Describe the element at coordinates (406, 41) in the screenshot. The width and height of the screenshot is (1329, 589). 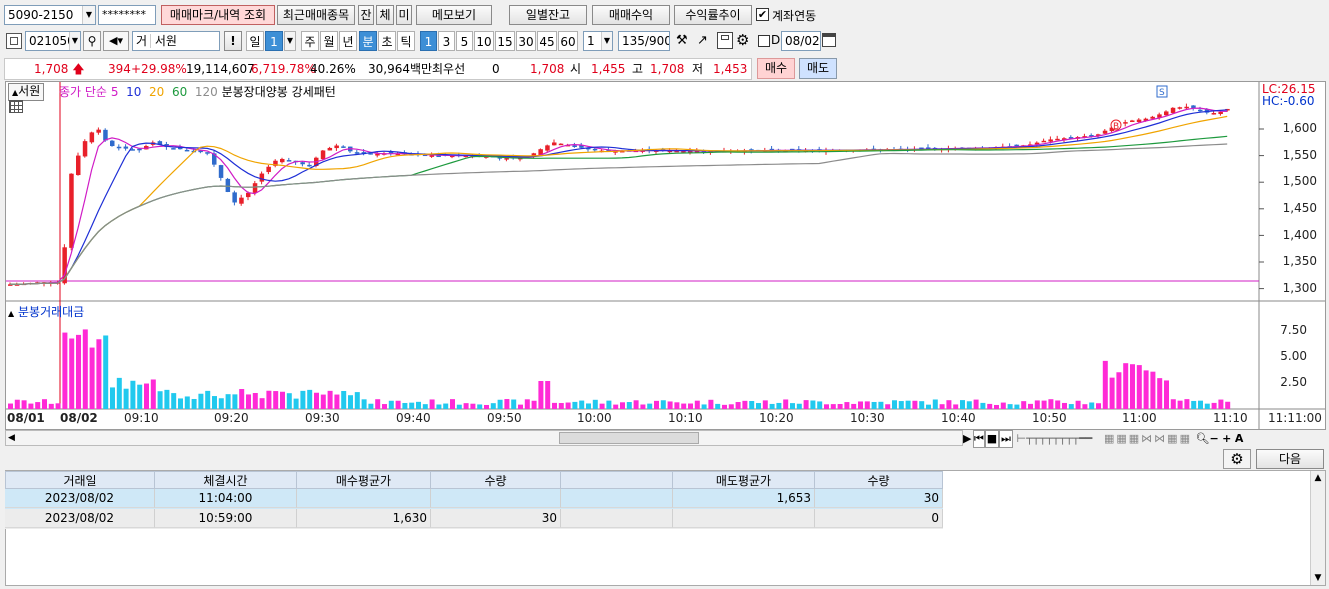
I see `period-tick: 틱` at that location.